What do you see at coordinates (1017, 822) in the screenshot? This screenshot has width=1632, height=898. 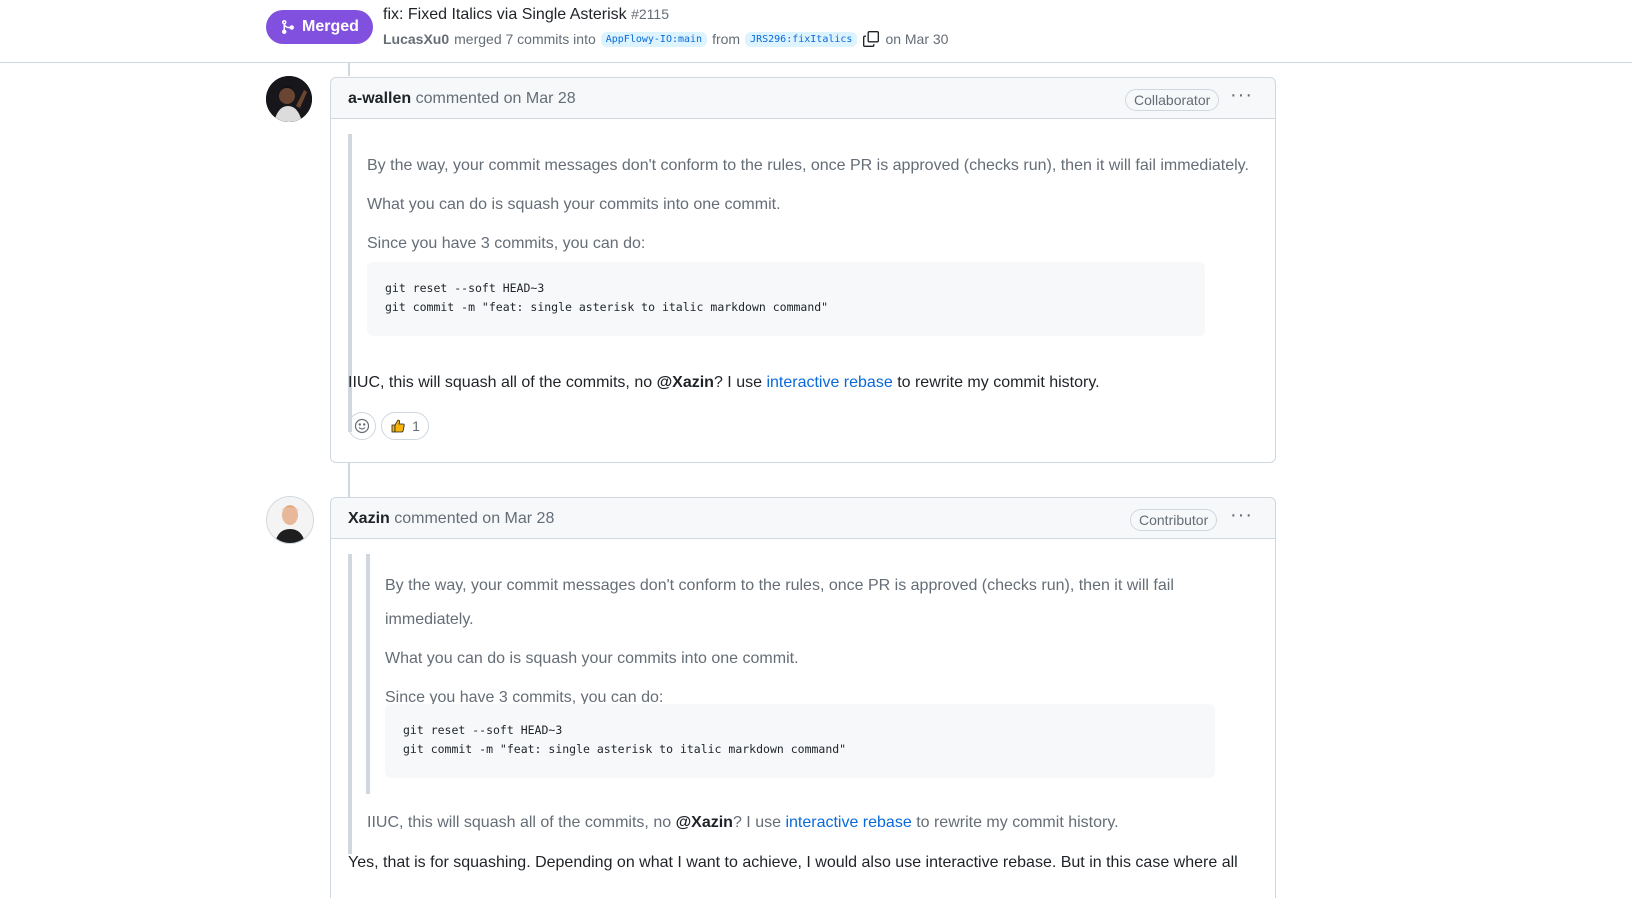 I see `quote-text: to rewrite my commit history.` at bounding box center [1017, 822].